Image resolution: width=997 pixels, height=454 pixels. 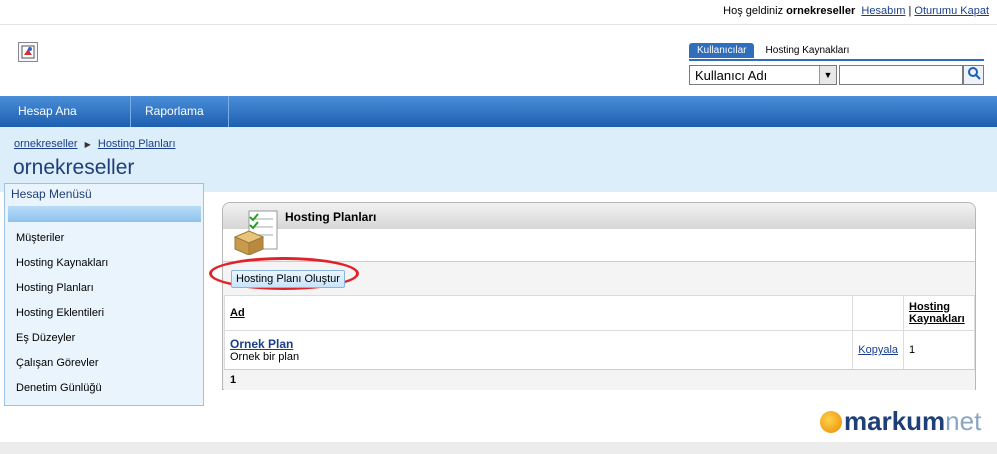 I want to click on globe-icon, so click(x=831, y=422).